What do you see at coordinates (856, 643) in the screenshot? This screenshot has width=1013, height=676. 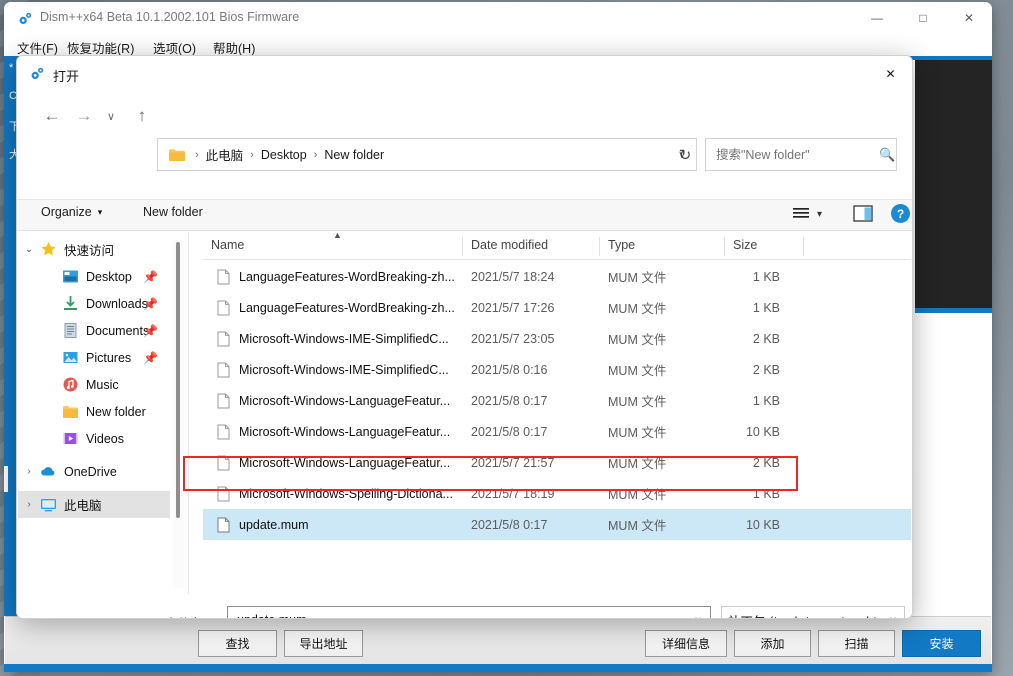 I see `scan-button: 扫描` at bounding box center [856, 643].